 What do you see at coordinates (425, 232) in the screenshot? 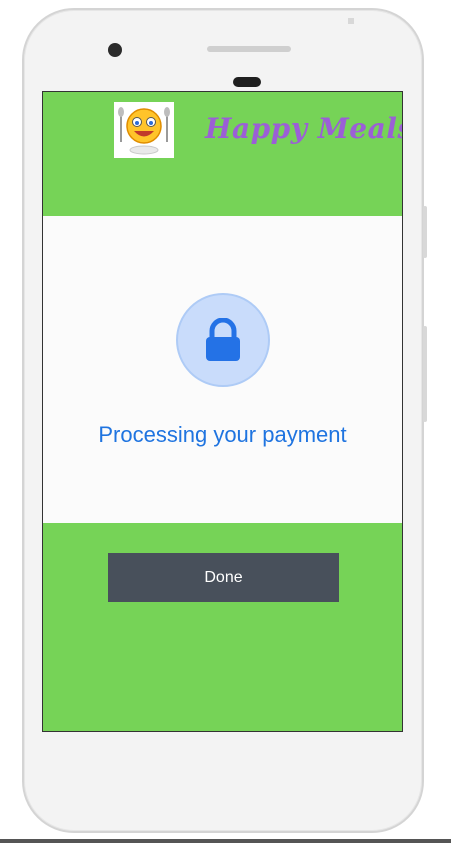
I see `volume-button` at bounding box center [425, 232].